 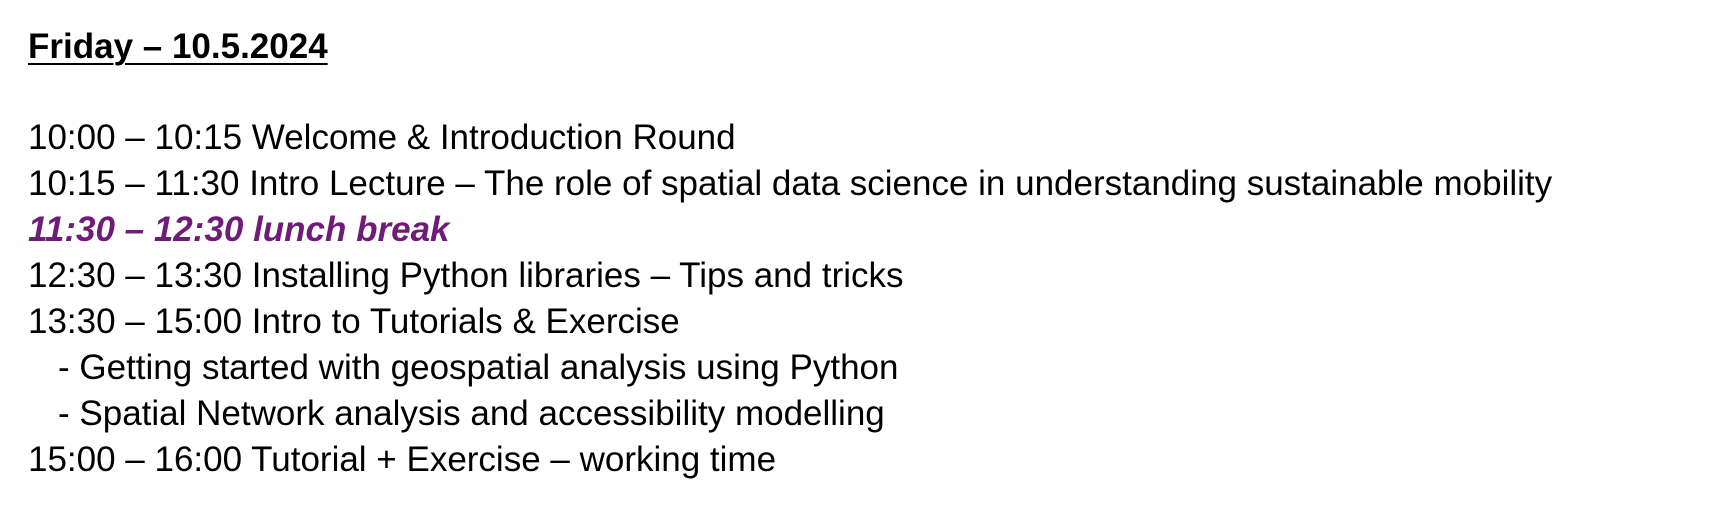 I want to click on schedule-item-lunch-break: 11:30 – 12:30 lunch break, so click(x=239, y=229).